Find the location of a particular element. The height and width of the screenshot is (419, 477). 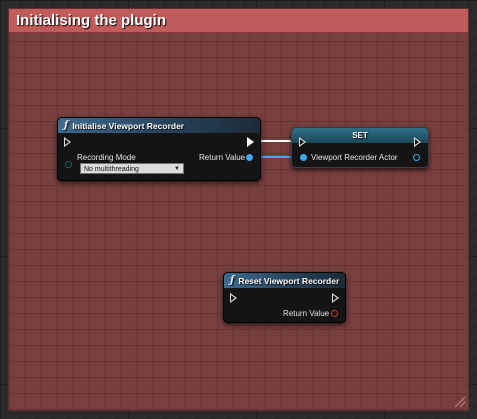

node-header: ƒ Initialise Viewport Recorder is located at coordinates (159, 125).